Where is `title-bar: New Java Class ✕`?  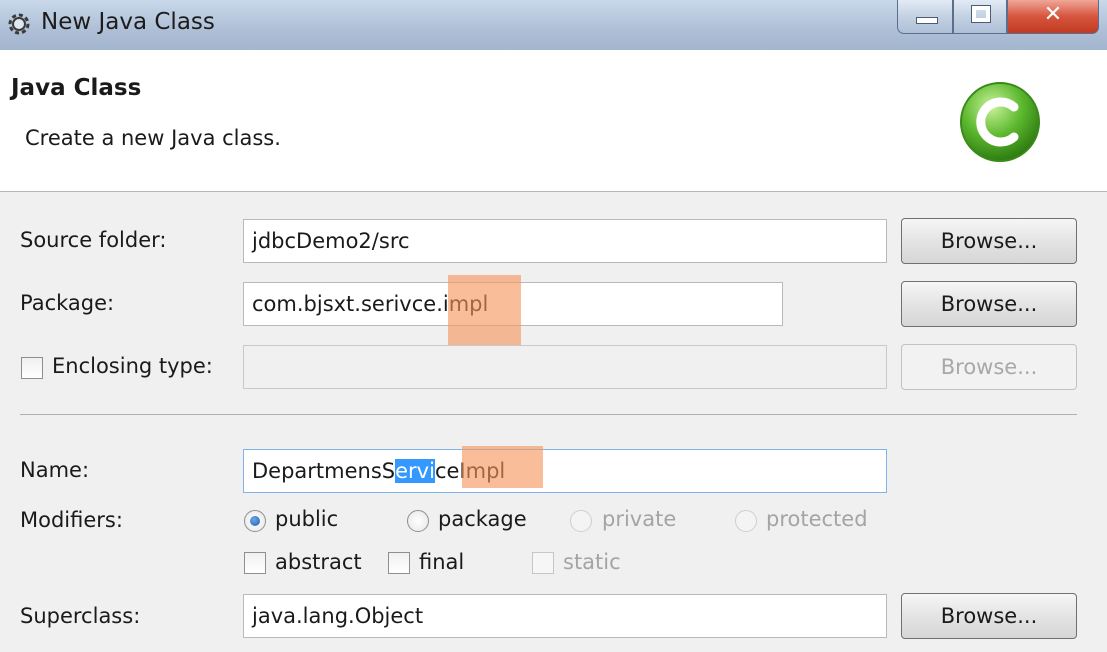
title-bar: New Java Class ✕ is located at coordinates (553, 25).